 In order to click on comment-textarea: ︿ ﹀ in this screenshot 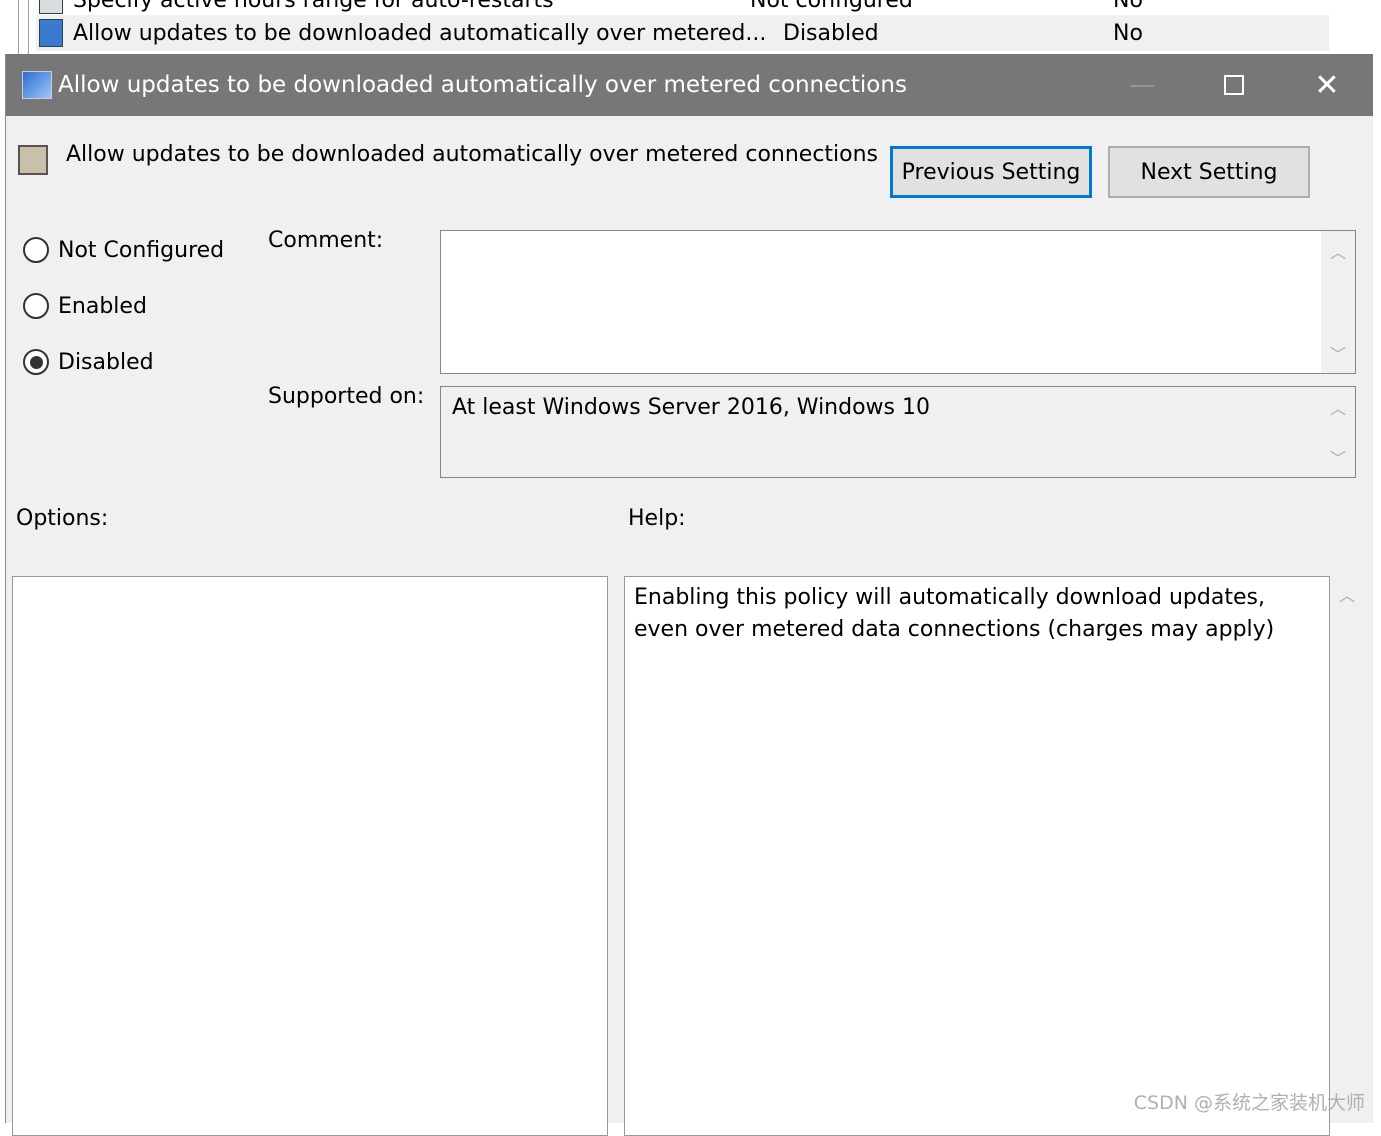, I will do `click(898, 302)`.